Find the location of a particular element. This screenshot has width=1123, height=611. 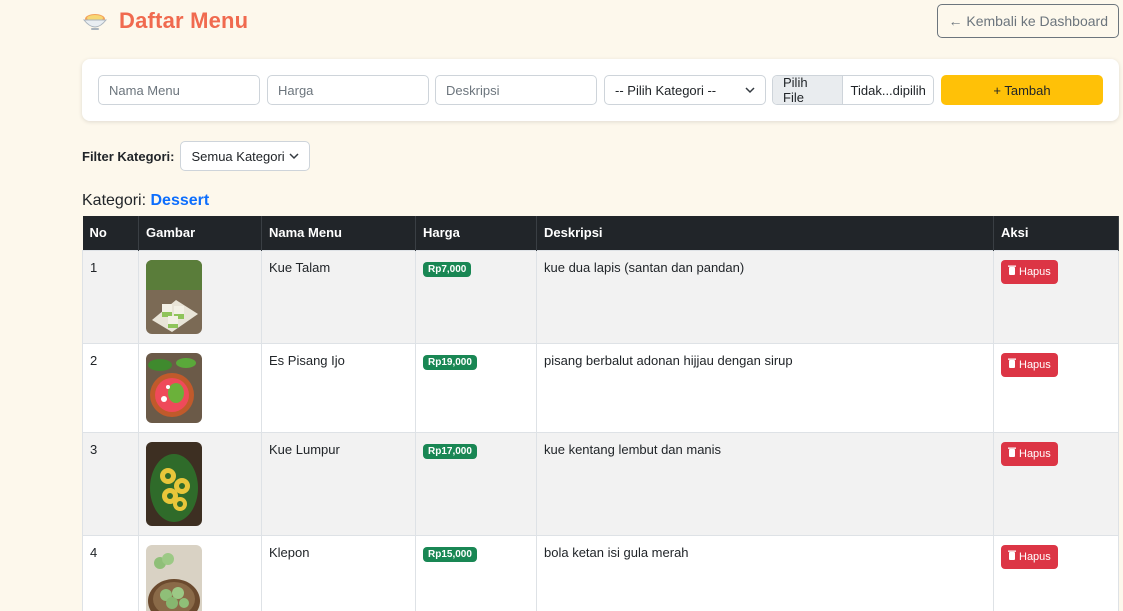

file-upload-field: Pilih File Tidak...dipilih is located at coordinates (853, 90).